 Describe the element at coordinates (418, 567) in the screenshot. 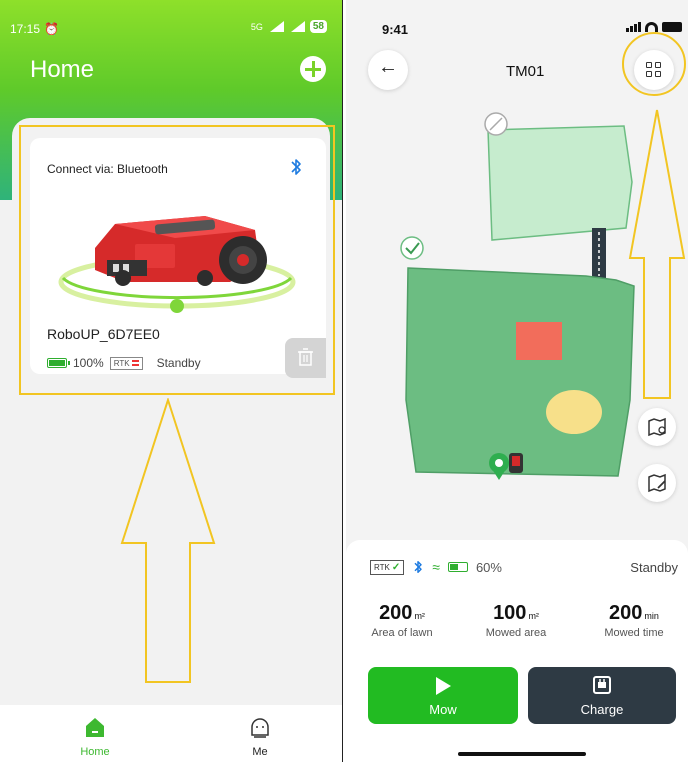

I see `bluetooth-icon-right` at that location.